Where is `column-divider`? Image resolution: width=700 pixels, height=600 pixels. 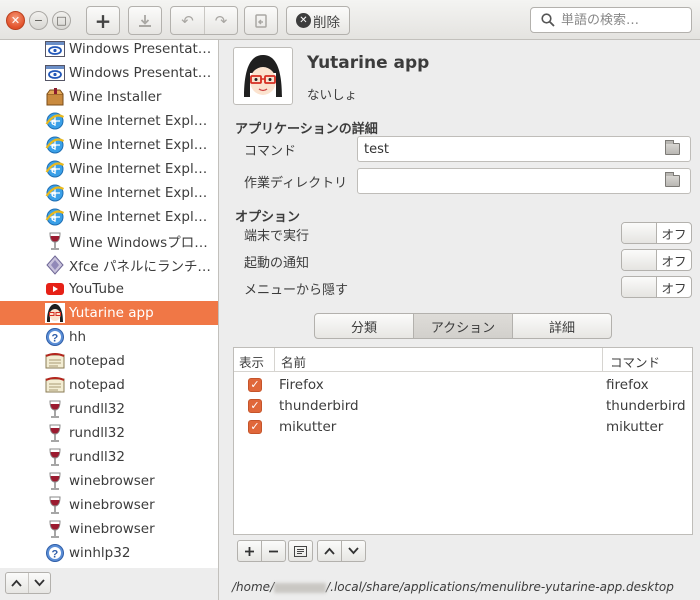 column-divider is located at coordinates (602, 360).